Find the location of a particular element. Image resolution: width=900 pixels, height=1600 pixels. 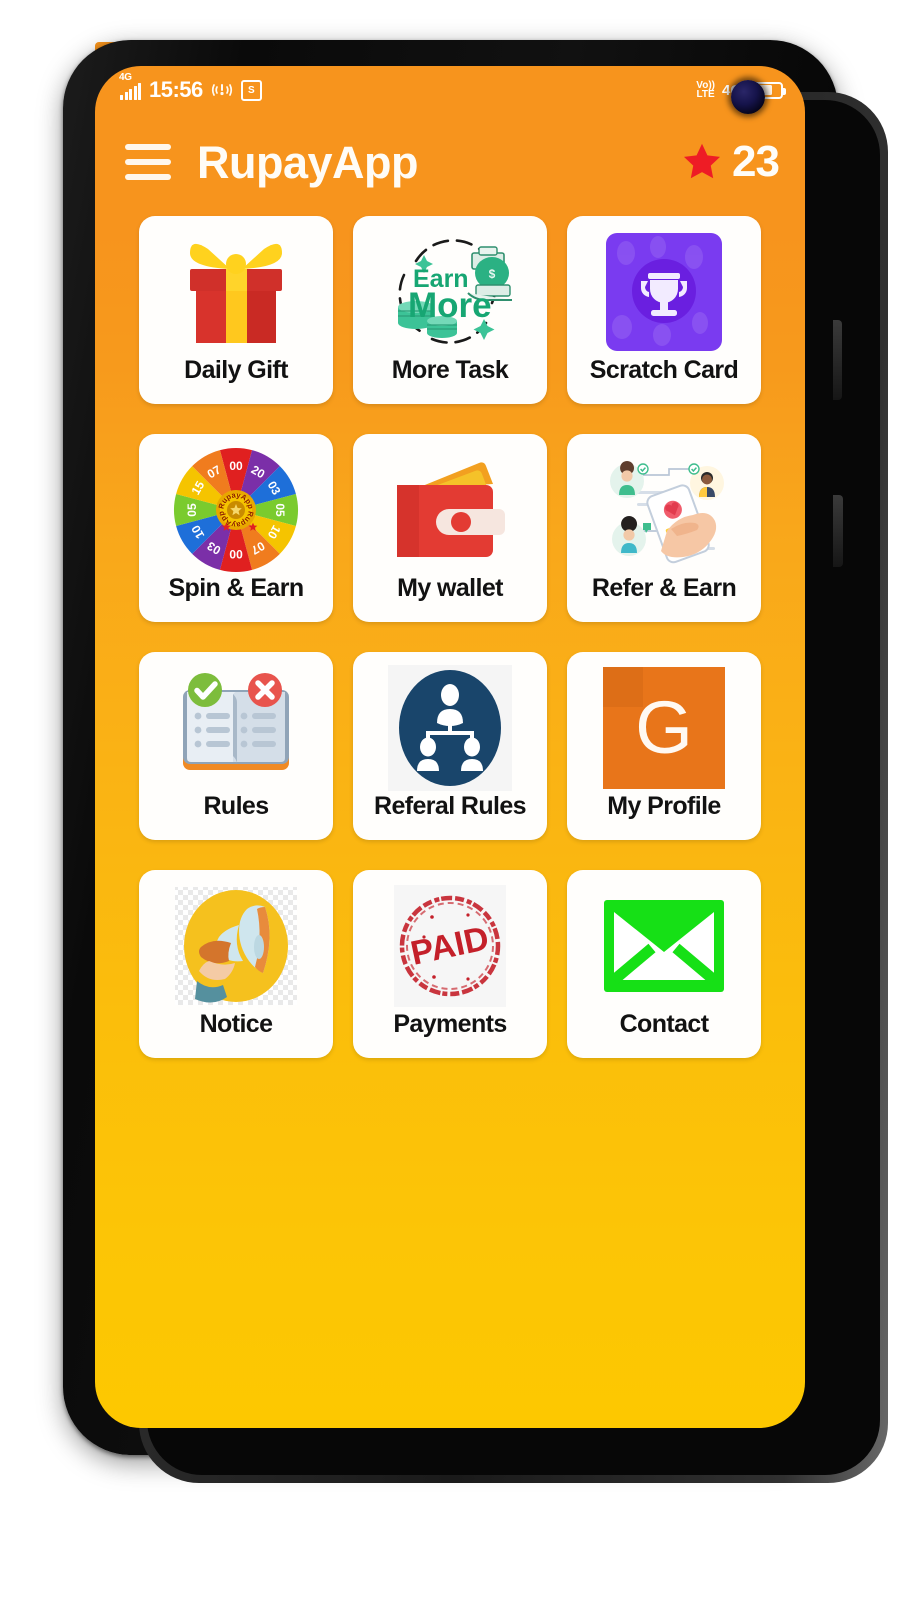

screenshot-app-icon: S is located at coordinates (251, 90).